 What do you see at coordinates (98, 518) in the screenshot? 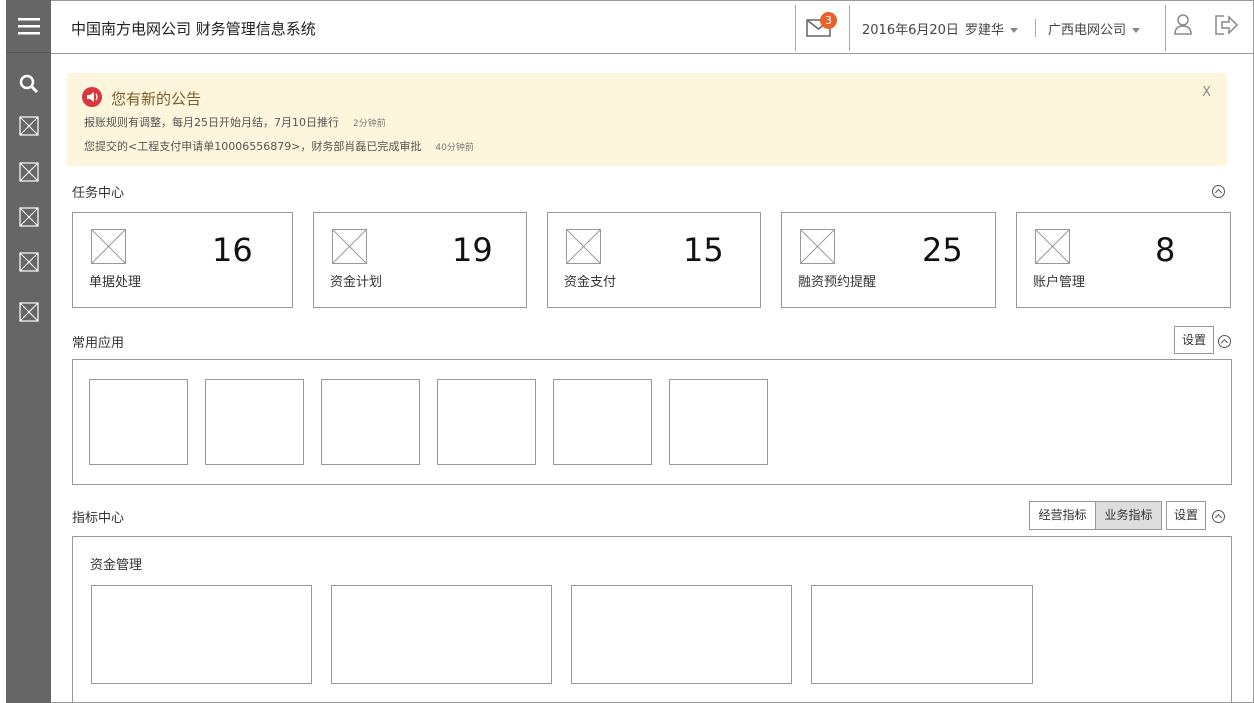
I see `metrics-center-title: 指标中心` at bounding box center [98, 518].